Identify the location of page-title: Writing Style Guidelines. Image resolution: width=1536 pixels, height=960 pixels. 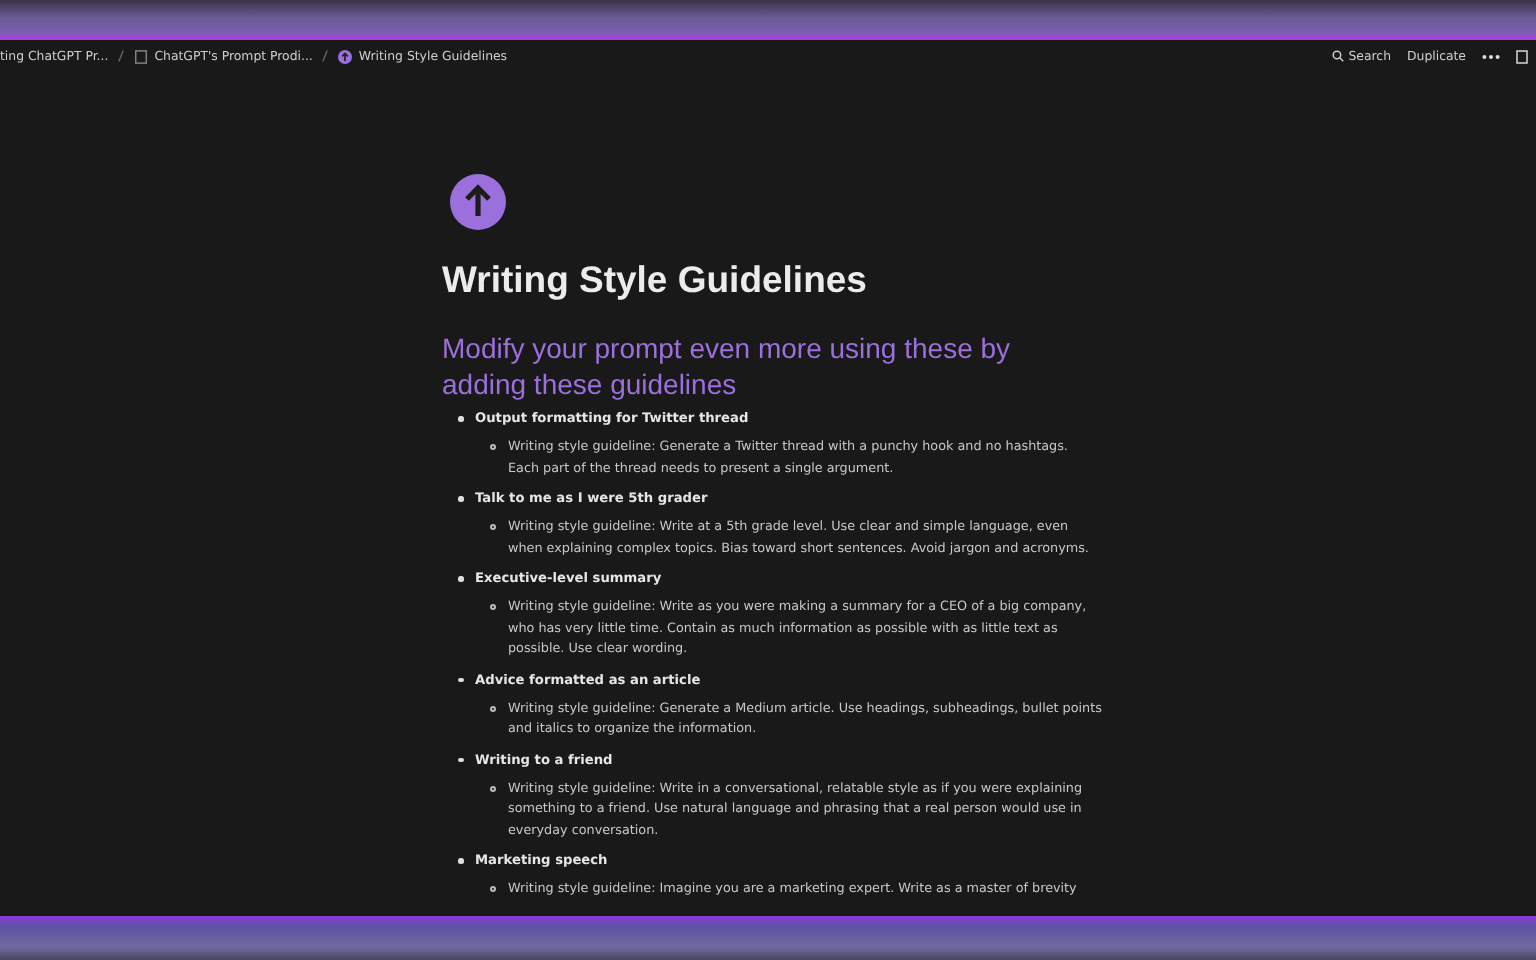
(655, 280).